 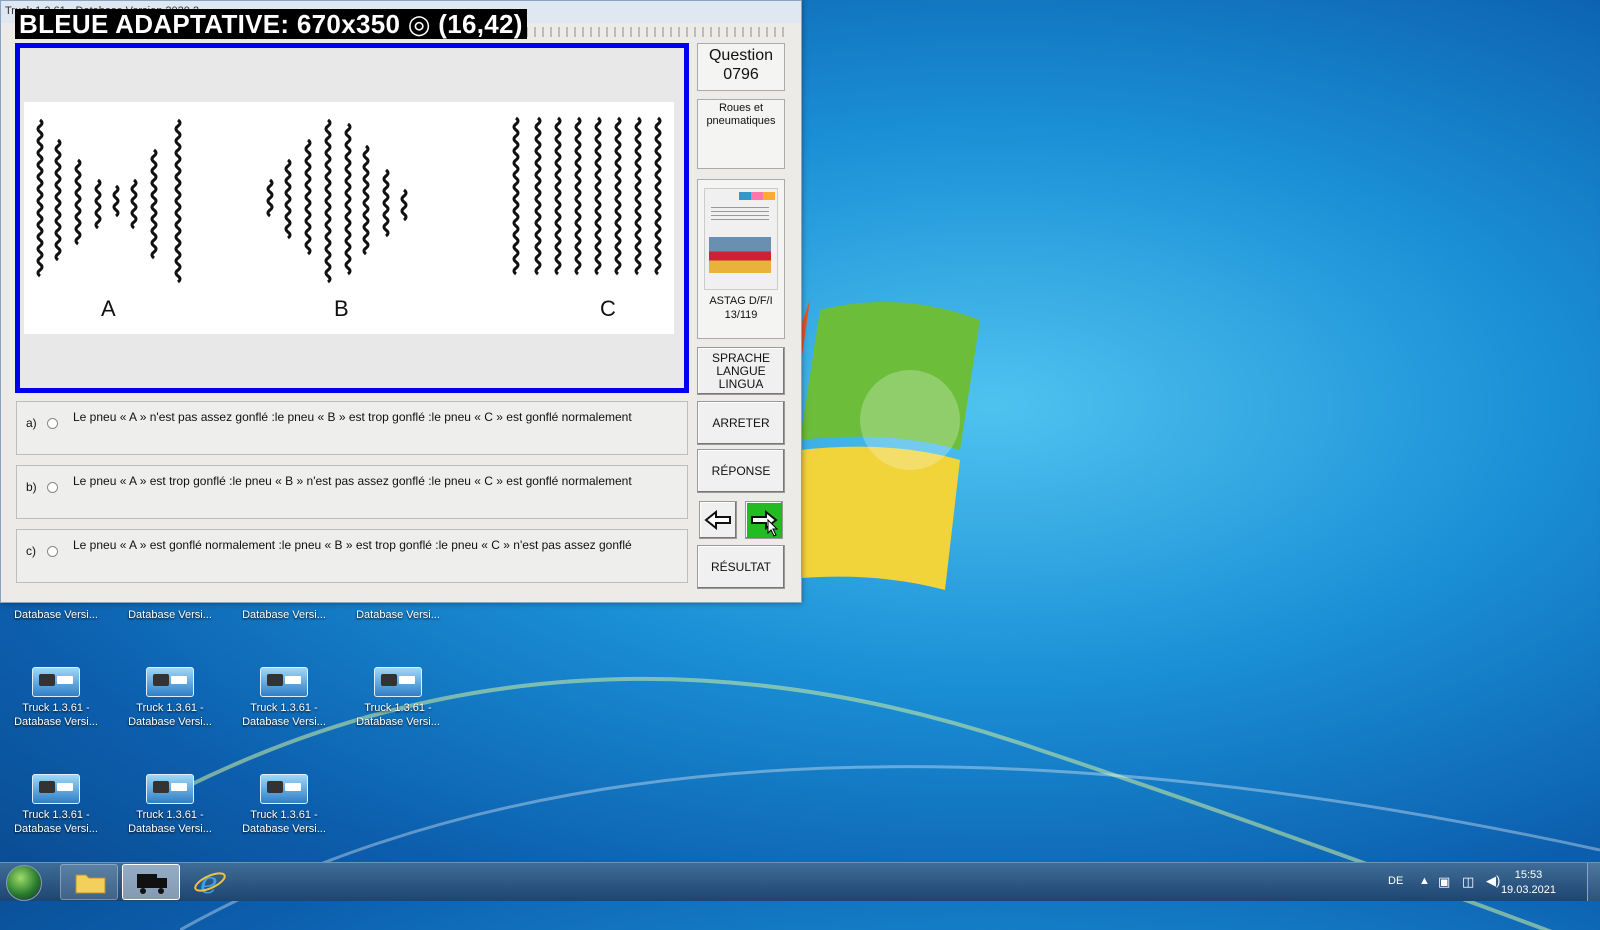 I want to click on taskbar-clock: 15:53 19.03.2021, so click(x=1528, y=883).